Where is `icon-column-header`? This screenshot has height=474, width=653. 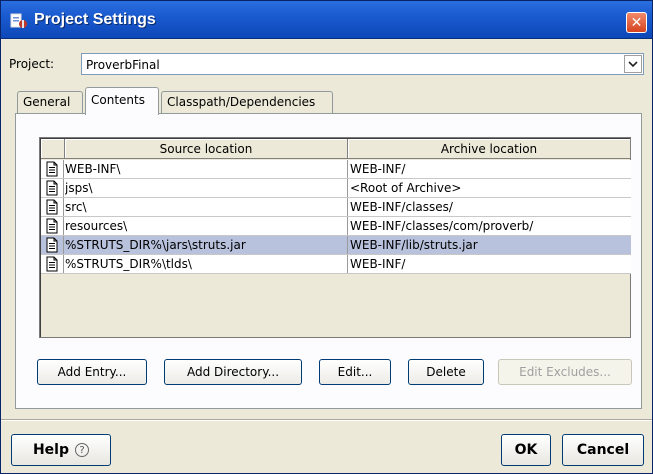 icon-column-header is located at coordinates (53, 149).